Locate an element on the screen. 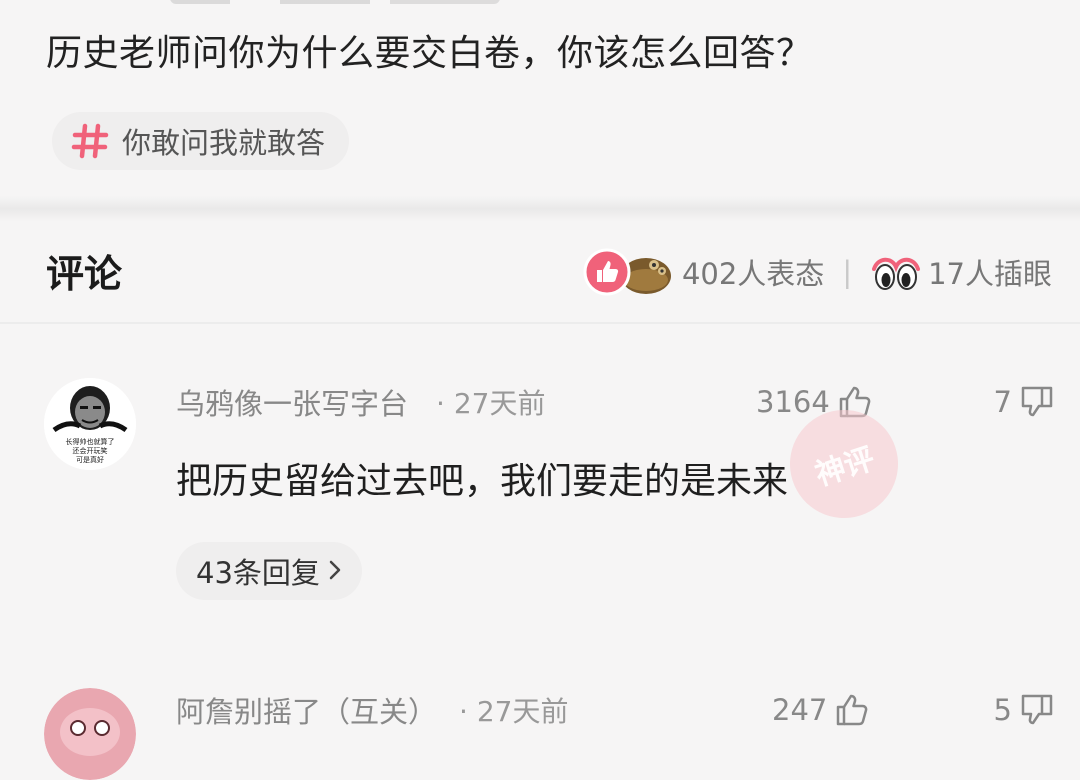 The image size is (1080, 780). reaction-icons is located at coordinates (629, 272).